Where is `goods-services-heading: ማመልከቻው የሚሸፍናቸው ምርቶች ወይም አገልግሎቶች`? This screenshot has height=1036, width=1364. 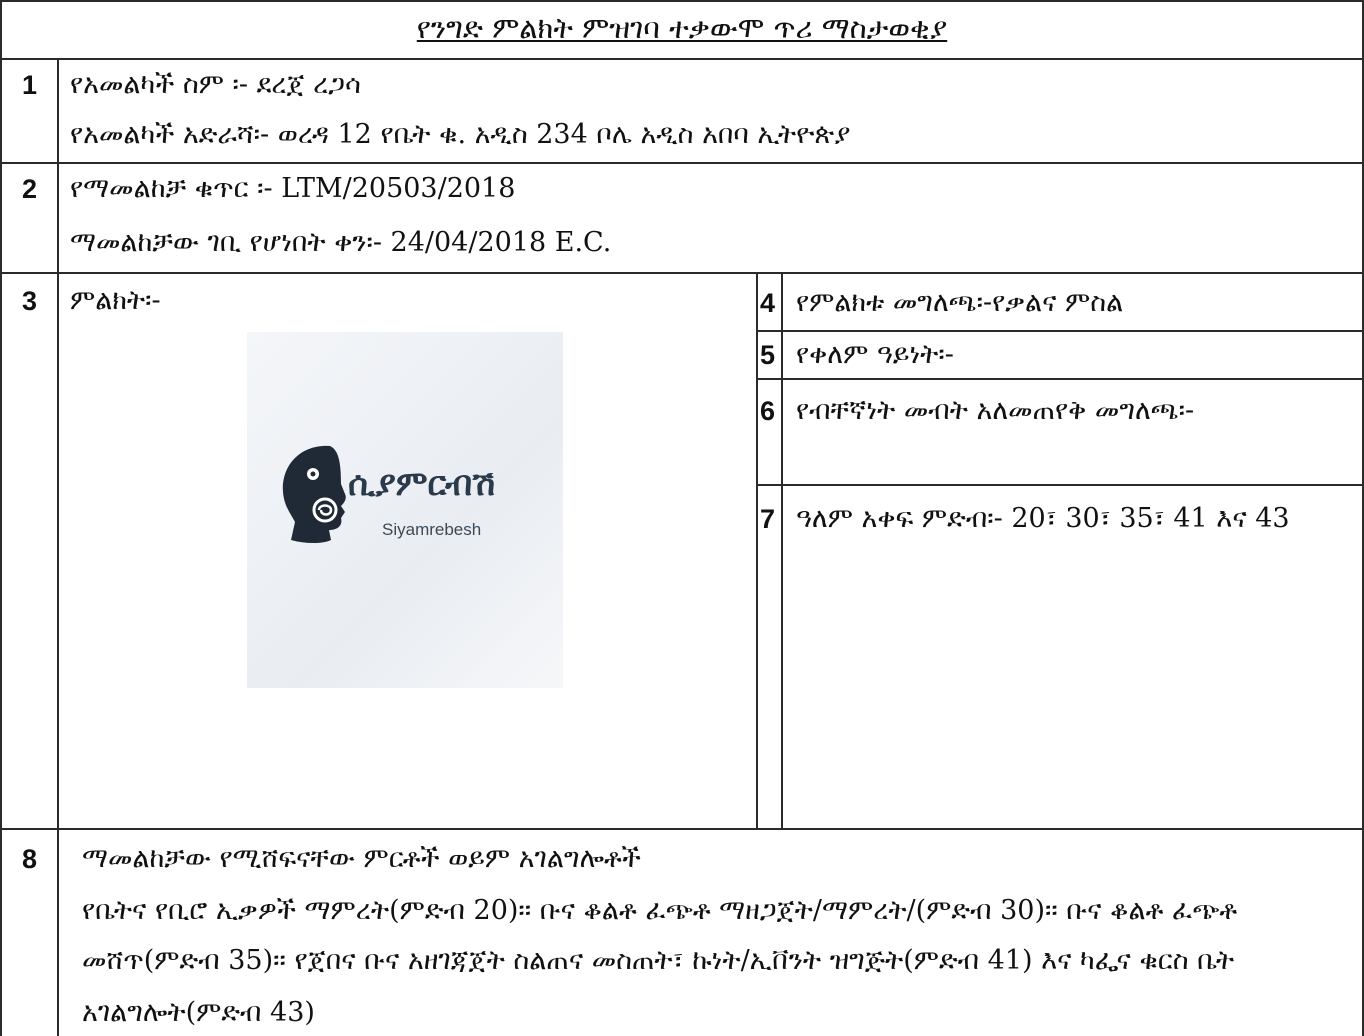 goods-services-heading: ማመልከቻው የሚሸፍናቸው ምርቶች ወይም አገልግሎቶች is located at coordinates (361, 858).